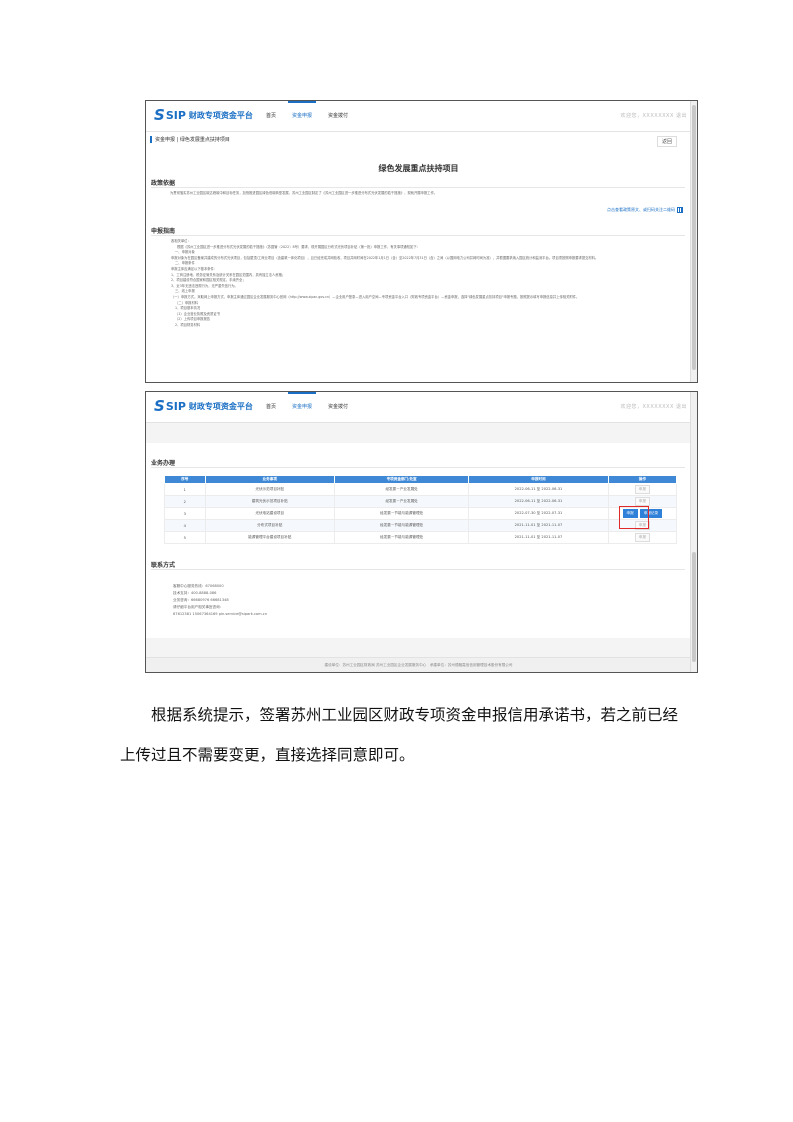 The image size is (793, 1122). What do you see at coordinates (198, 607) in the screenshot?
I see `contact-line: 请仔细平台用户相关事宜咨询：` at bounding box center [198, 607].